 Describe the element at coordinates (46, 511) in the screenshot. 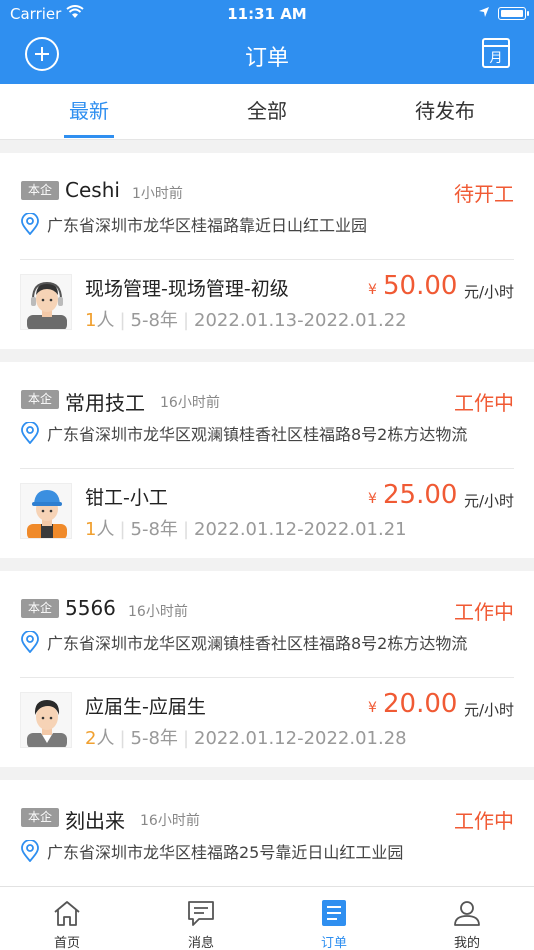

I see `worker-avatar-icon` at that location.